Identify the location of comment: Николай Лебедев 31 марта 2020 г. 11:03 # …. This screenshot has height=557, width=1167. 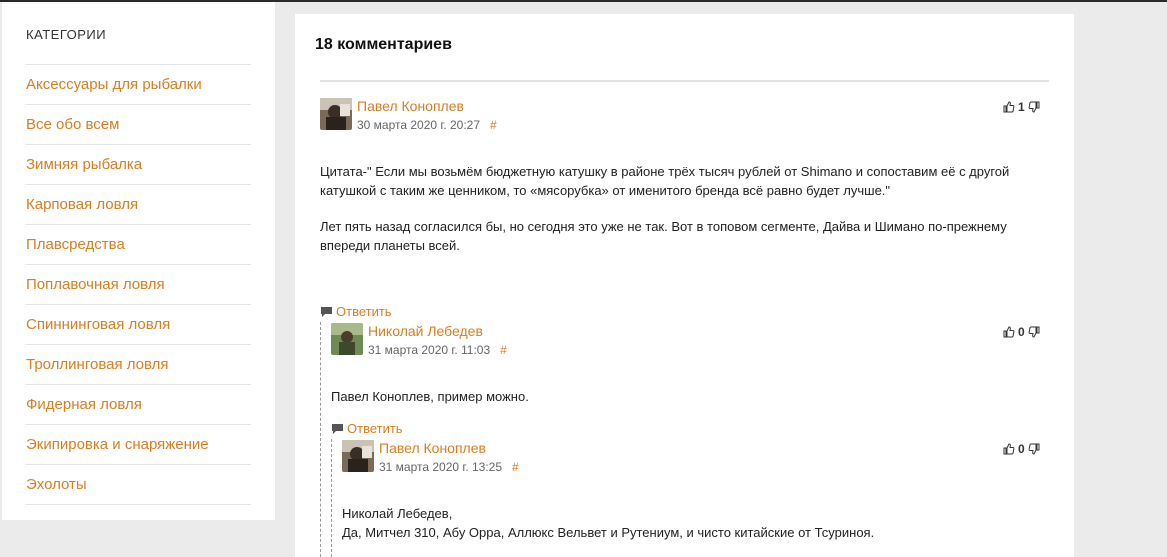
(690, 379).